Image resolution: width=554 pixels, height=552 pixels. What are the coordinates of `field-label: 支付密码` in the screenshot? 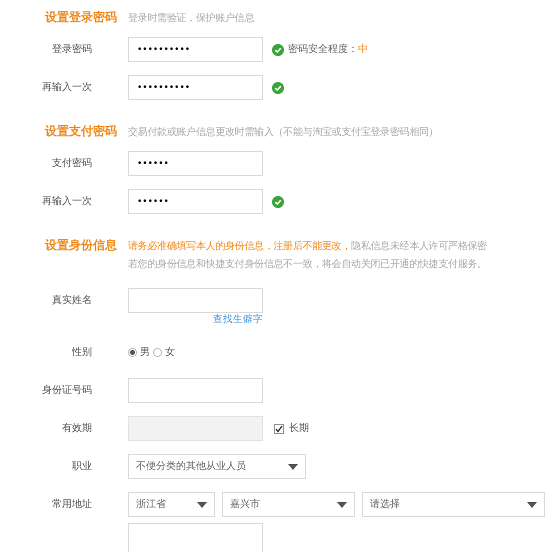 It's located at (71, 163).